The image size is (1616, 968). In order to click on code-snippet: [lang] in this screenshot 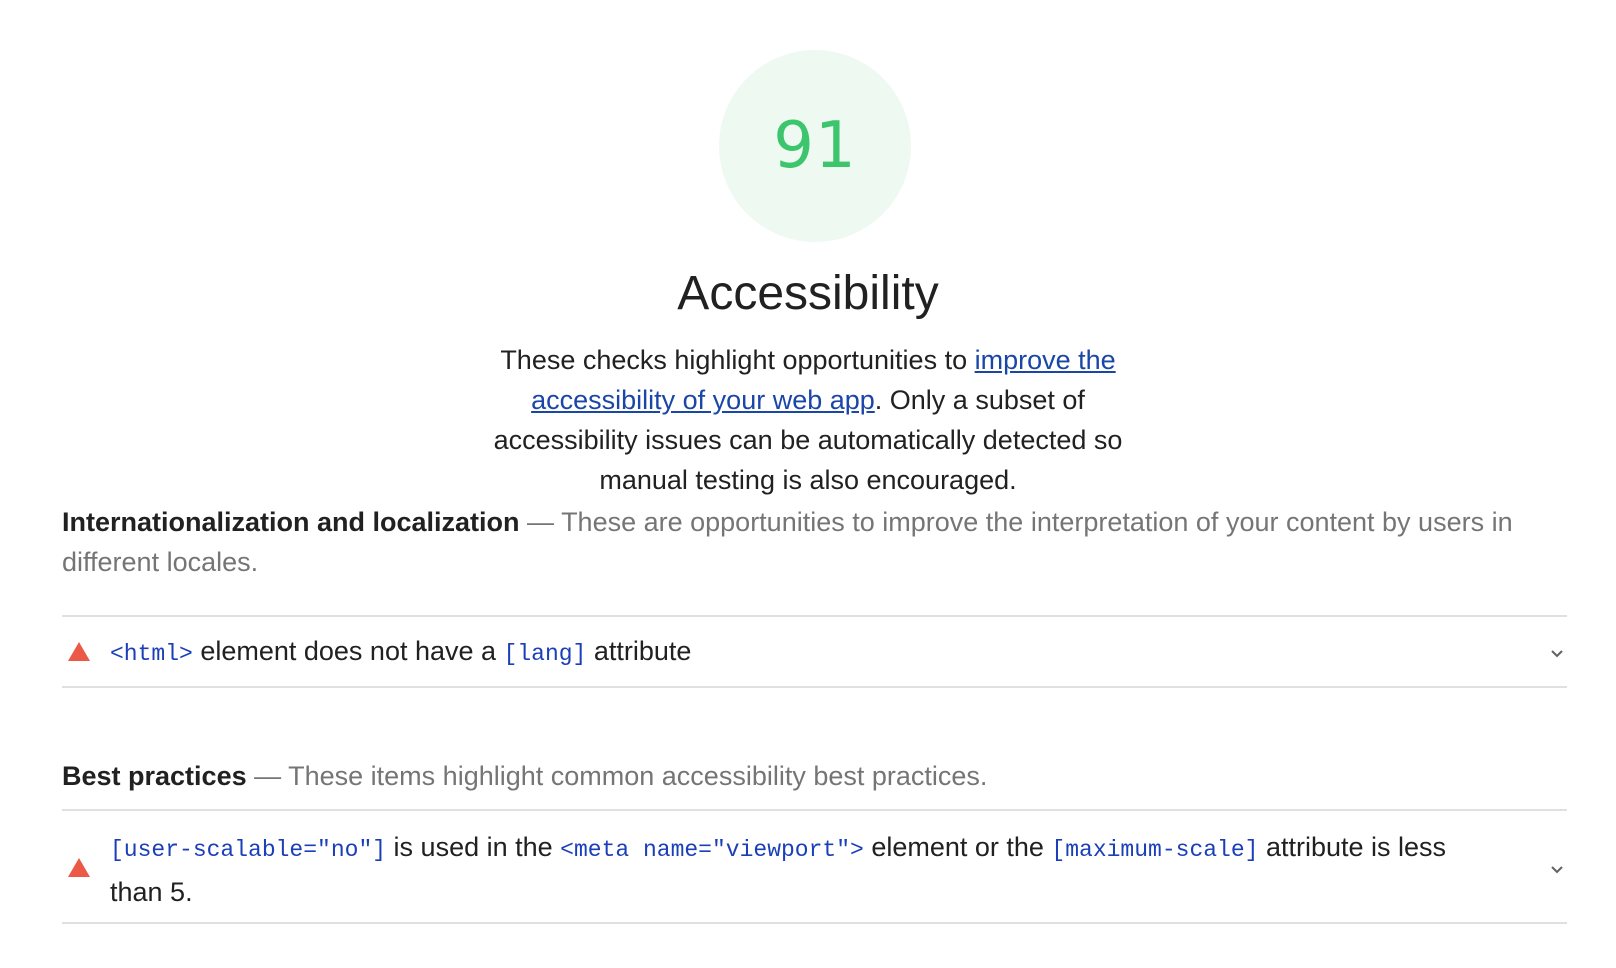, I will do `click(545, 654)`.